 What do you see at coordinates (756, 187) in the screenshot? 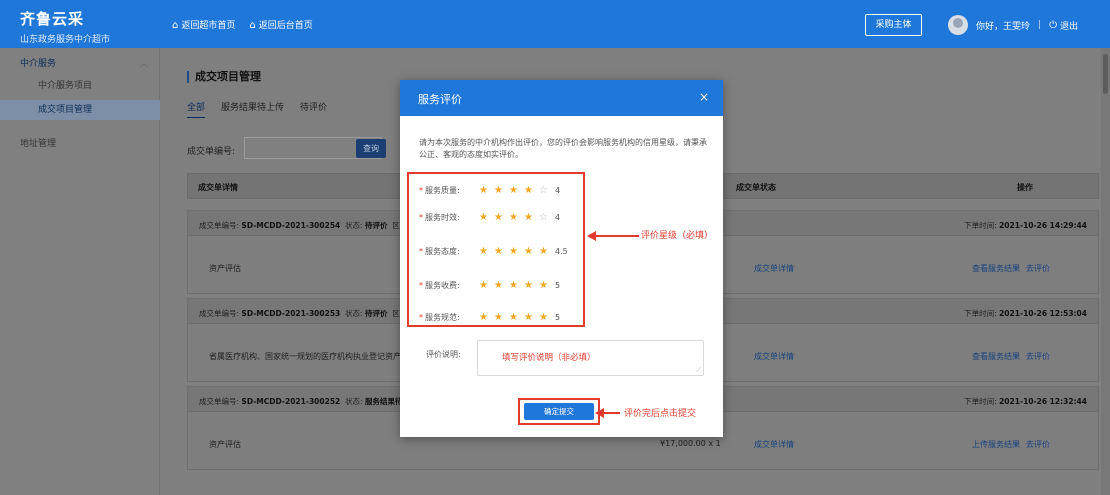
I see `column-header: 成交单状态` at bounding box center [756, 187].